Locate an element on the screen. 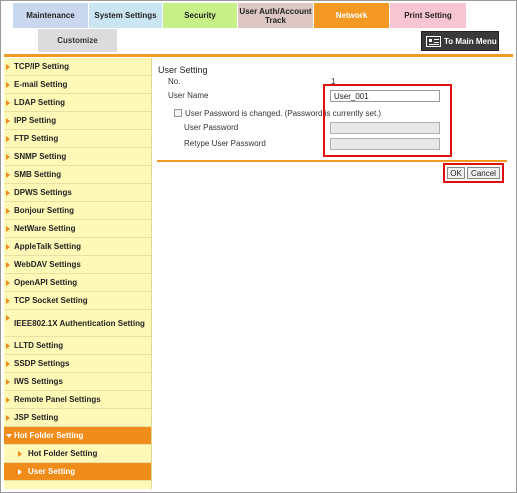 This screenshot has height=493, width=517. sidebar-item-label: FTP Setting is located at coordinates (36, 138).